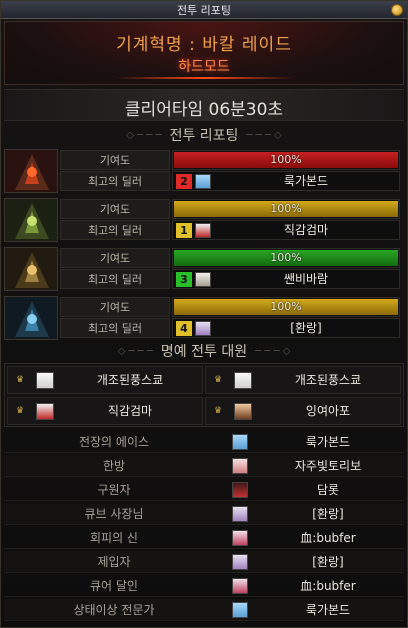  Describe the element at coordinates (130, 411) in the screenshot. I see `member-name: 직감검마` at that location.